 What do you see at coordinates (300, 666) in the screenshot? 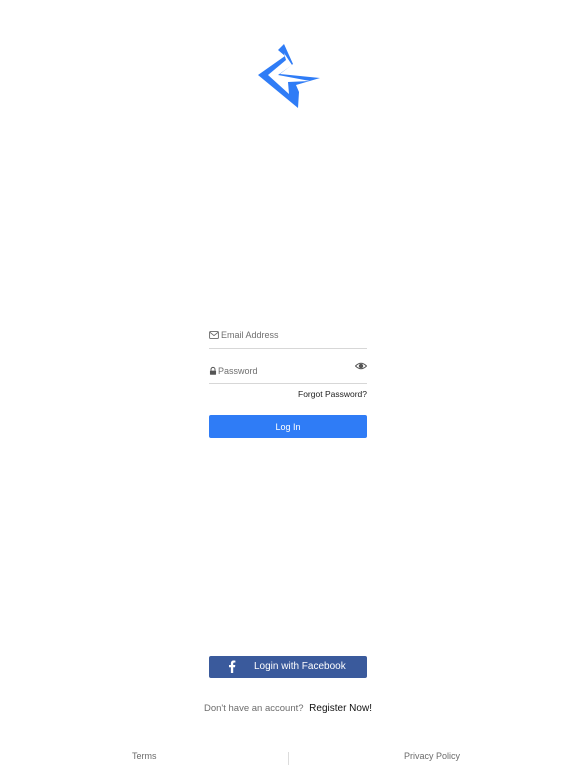
I see `facebook-login-label: Login with Facebook` at bounding box center [300, 666].